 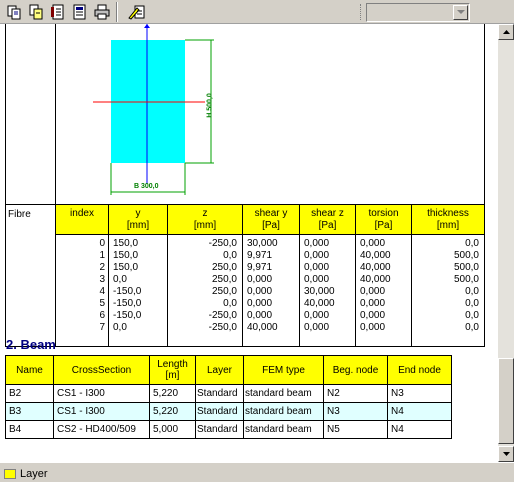 What do you see at coordinates (82, 220) in the screenshot?
I see `fibre-header-cell: index` at bounding box center [82, 220].